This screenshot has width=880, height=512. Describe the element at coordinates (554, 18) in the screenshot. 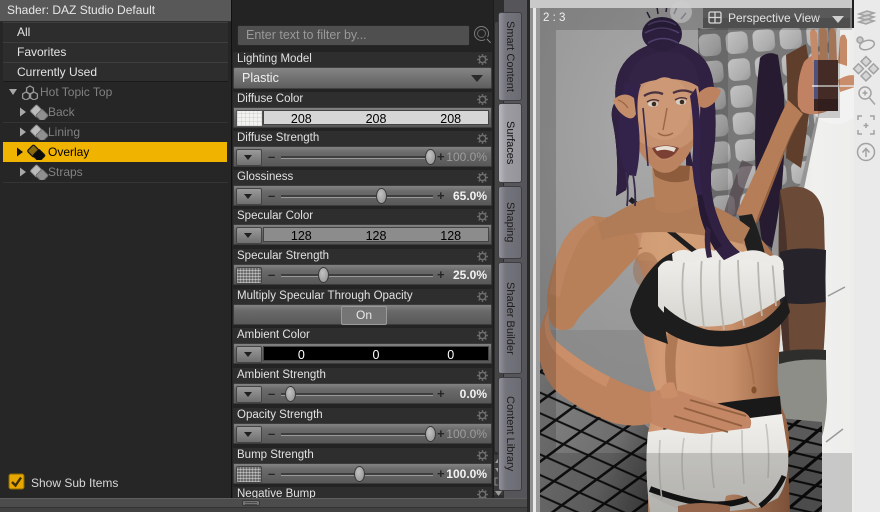

I see `svg-text: 2 : 3` at that location.